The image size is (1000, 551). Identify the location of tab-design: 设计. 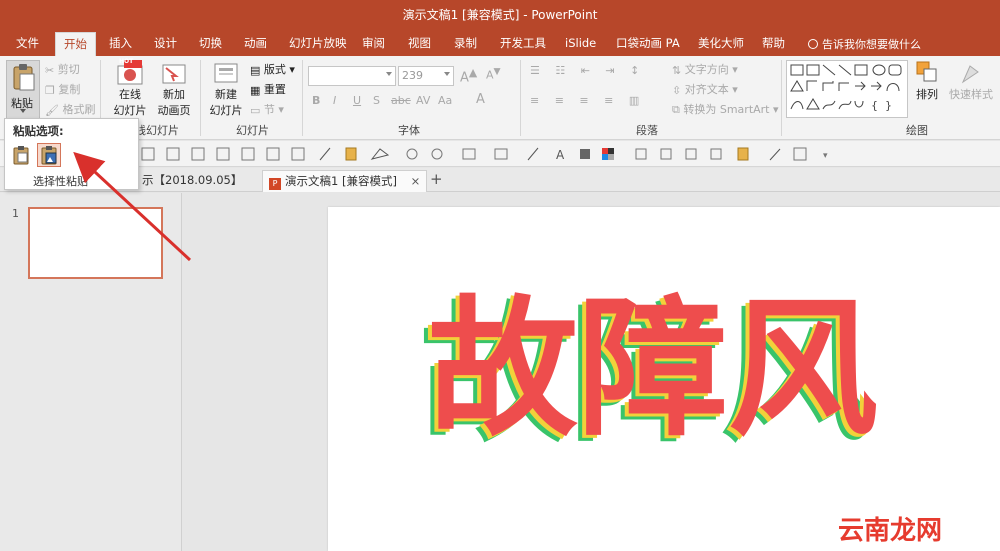
(165, 44).